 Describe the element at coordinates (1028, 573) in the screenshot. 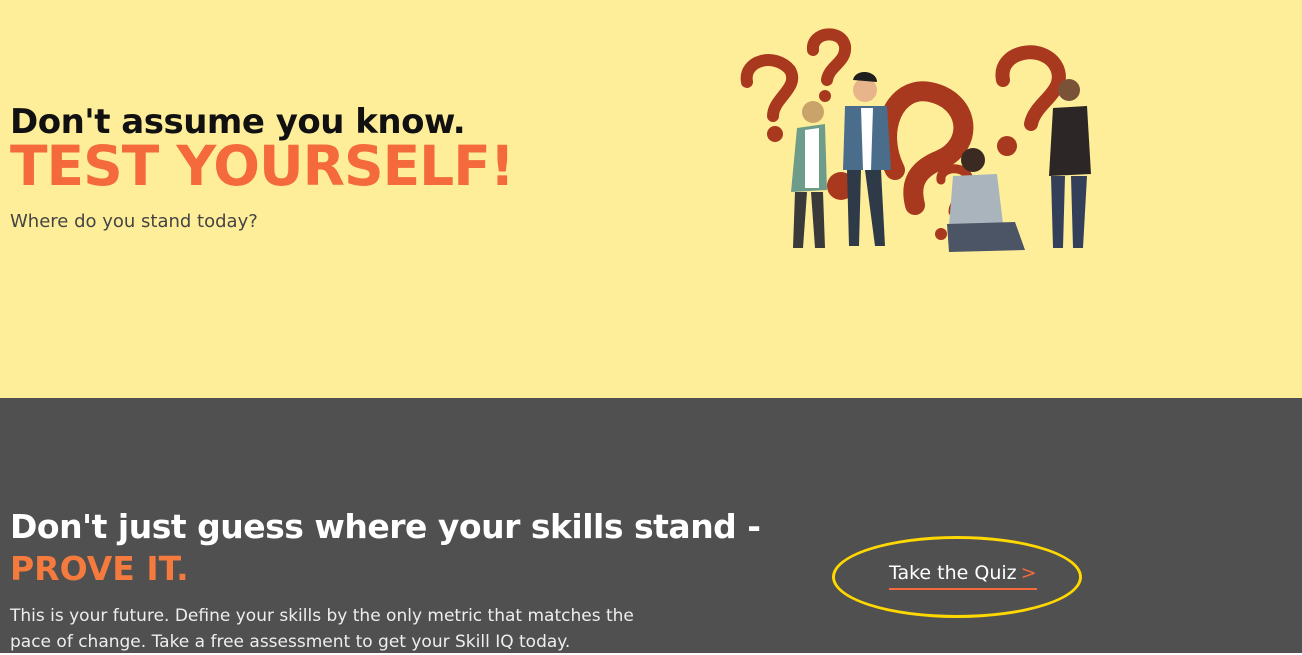

I see `chevron-right-icon: >` at that location.